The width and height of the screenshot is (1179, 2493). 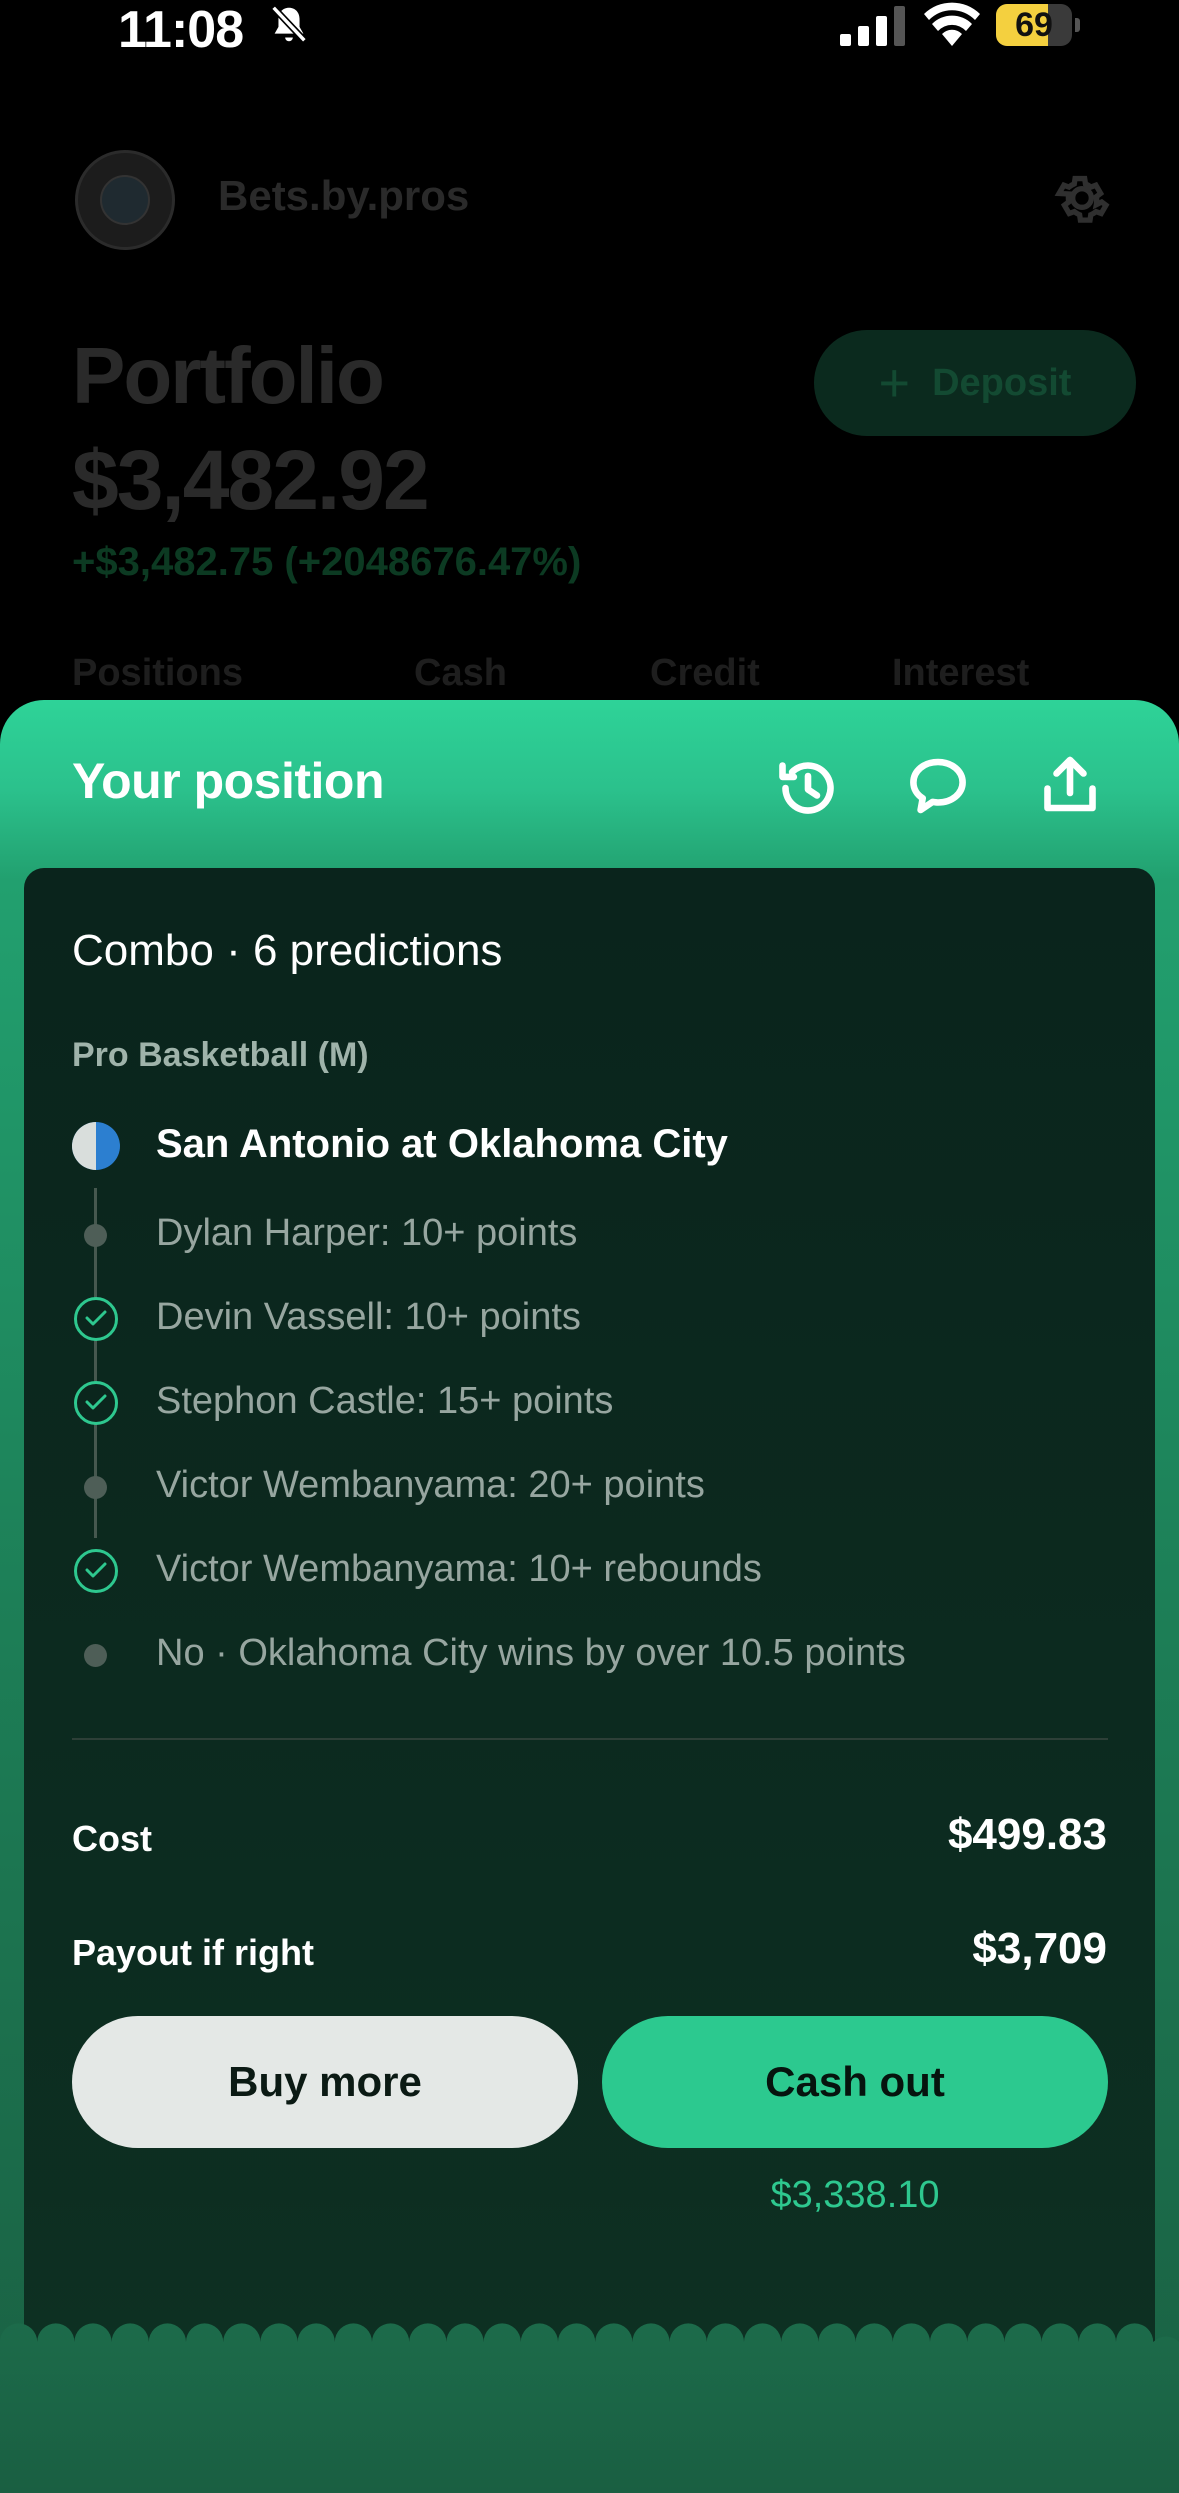 I want to click on leg-item: Stephon Castle: 15+ points, so click(x=589, y=1402).